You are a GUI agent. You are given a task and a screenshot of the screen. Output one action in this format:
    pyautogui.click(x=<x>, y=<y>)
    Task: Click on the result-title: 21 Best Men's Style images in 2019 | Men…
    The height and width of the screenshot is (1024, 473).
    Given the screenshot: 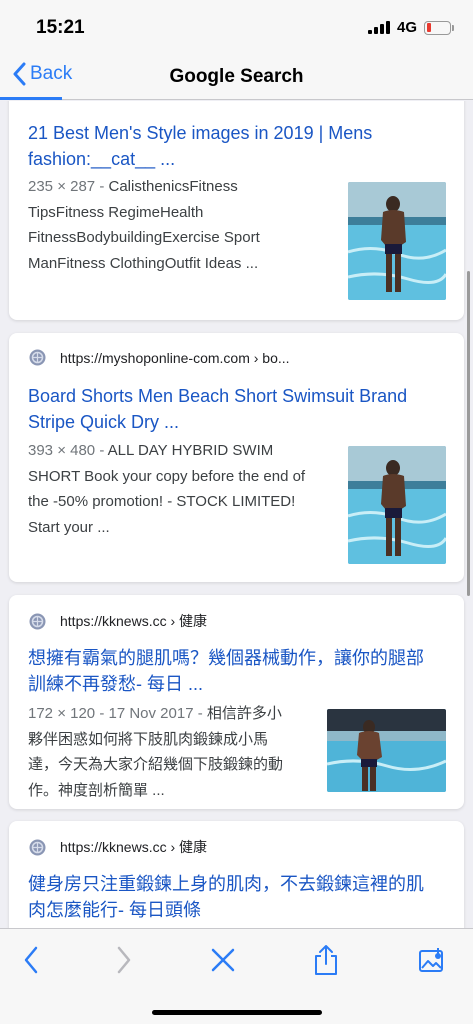 What is the action you would take?
    pyautogui.click(x=231, y=146)
    